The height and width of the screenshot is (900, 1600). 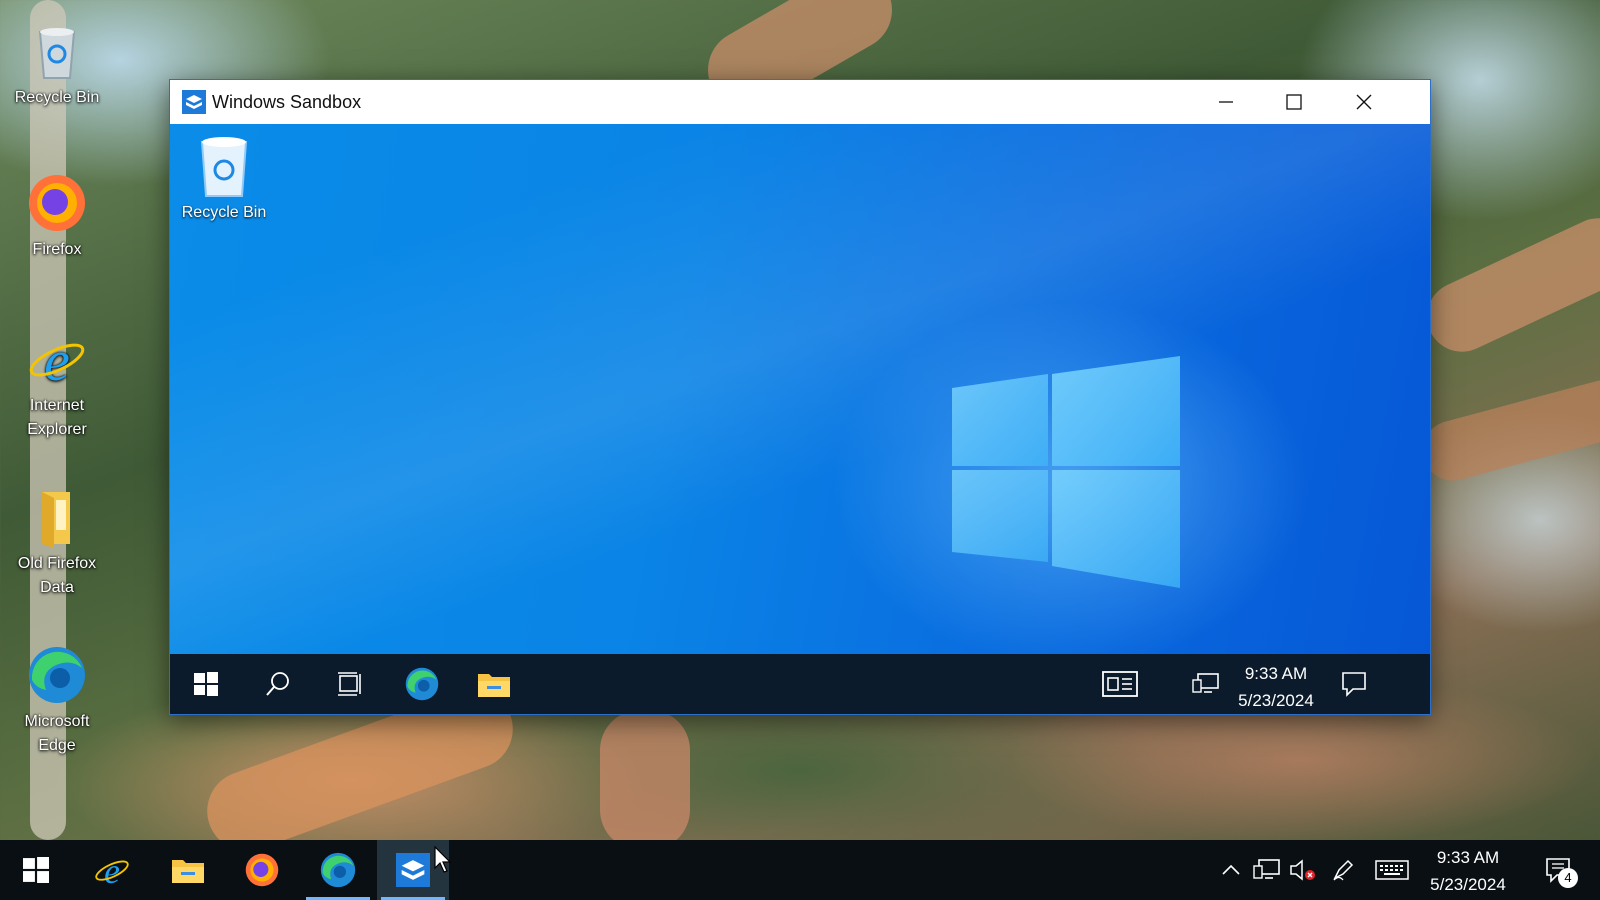 I want to click on keyboard-icon, so click(x=1392, y=870).